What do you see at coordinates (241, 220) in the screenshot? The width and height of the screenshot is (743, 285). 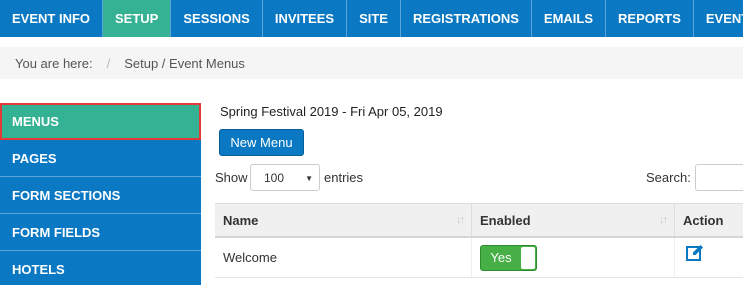 I see `column-header-name-label: Name` at bounding box center [241, 220].